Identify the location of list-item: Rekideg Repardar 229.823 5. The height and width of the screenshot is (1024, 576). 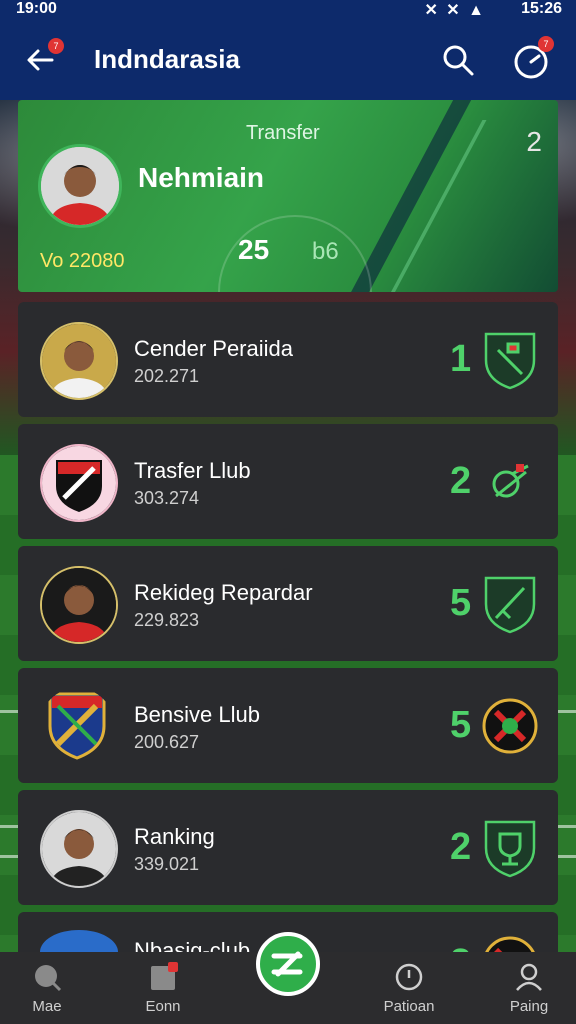
(288, 603).